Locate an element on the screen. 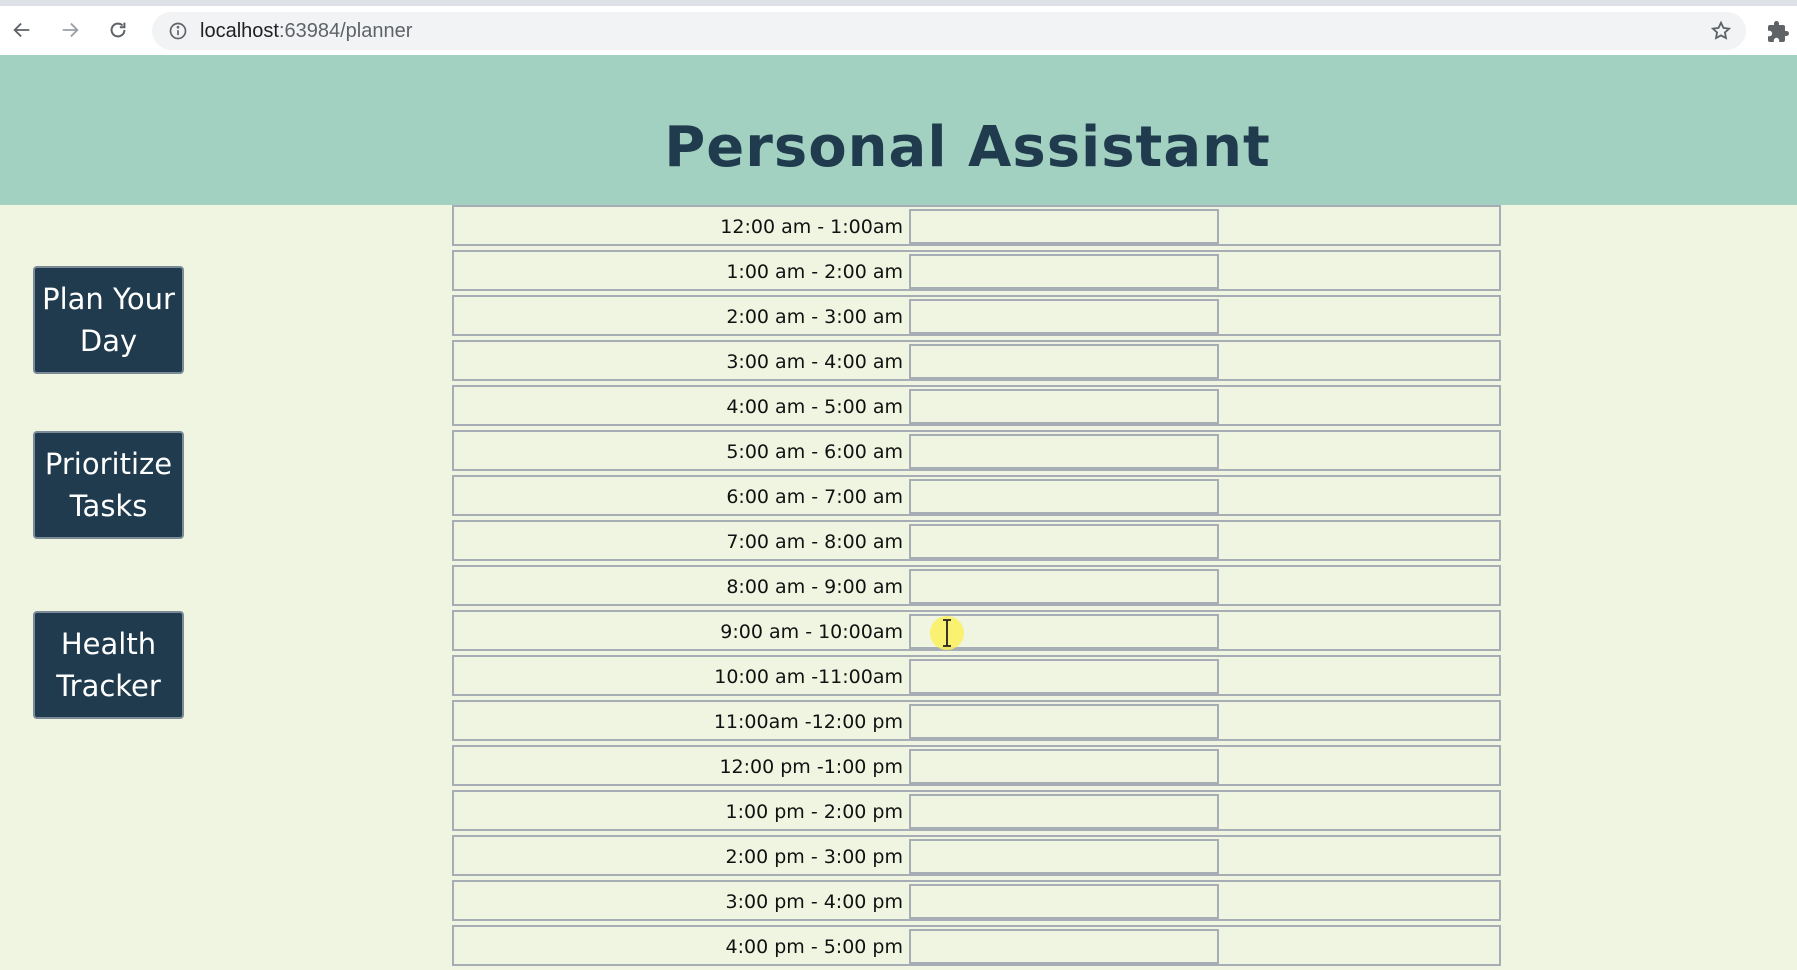  info-icon is located at coordinates (178, 31).